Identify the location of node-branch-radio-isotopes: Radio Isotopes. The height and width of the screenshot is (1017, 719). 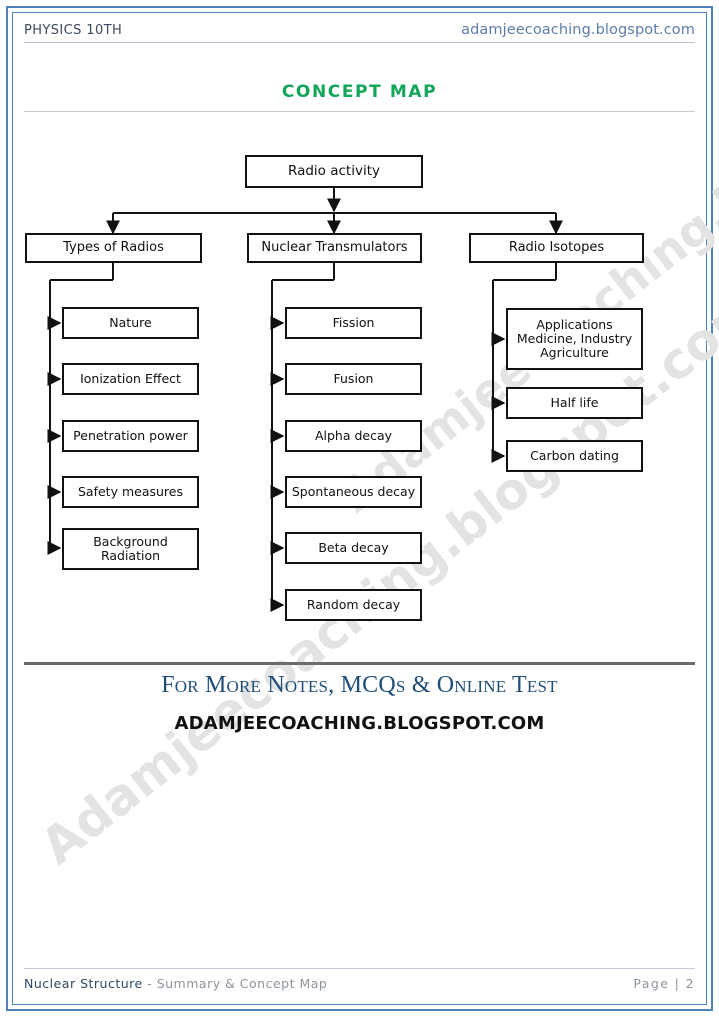
(556, 248).